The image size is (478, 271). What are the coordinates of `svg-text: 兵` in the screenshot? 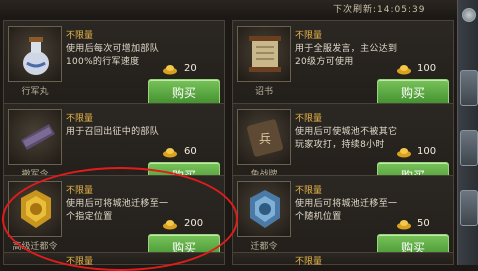 It's located at (265, 139).